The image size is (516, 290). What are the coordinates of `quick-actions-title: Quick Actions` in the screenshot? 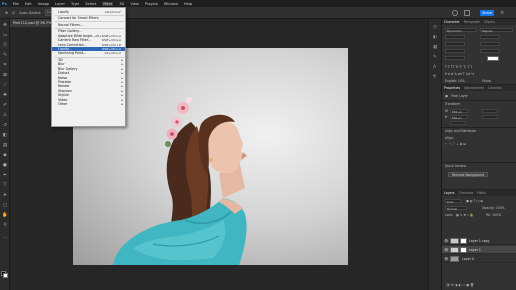 It's located at (455, 166).